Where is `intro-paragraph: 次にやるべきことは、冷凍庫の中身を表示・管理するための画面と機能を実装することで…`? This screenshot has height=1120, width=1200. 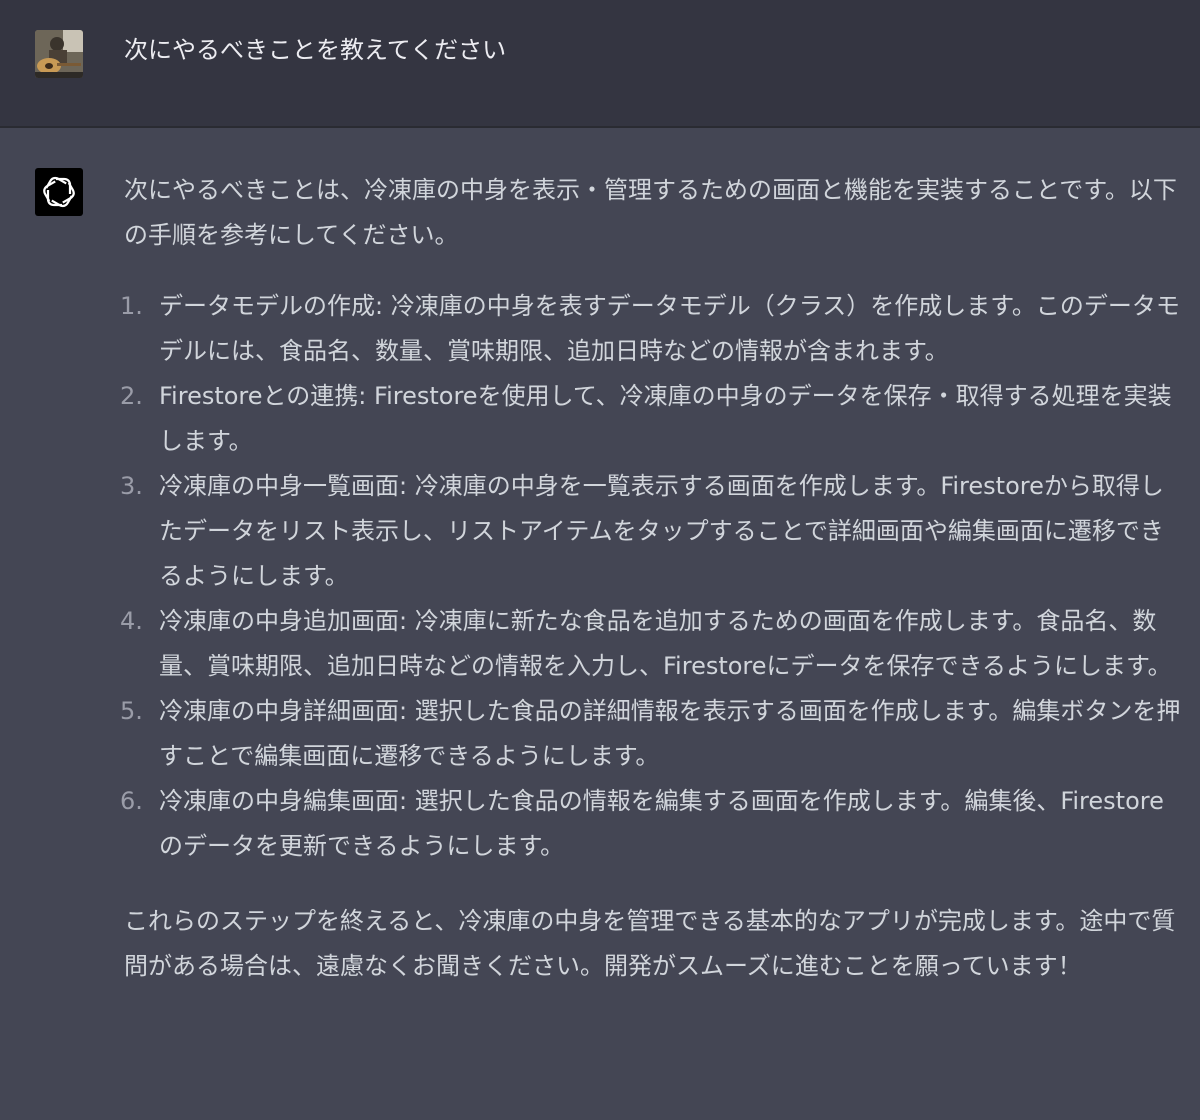 intro-paragraph: 次にやるべきことは、冷凍庫の中身を表示・管理するための画面と機能を実装することで… is located at coordinates (650, 212).